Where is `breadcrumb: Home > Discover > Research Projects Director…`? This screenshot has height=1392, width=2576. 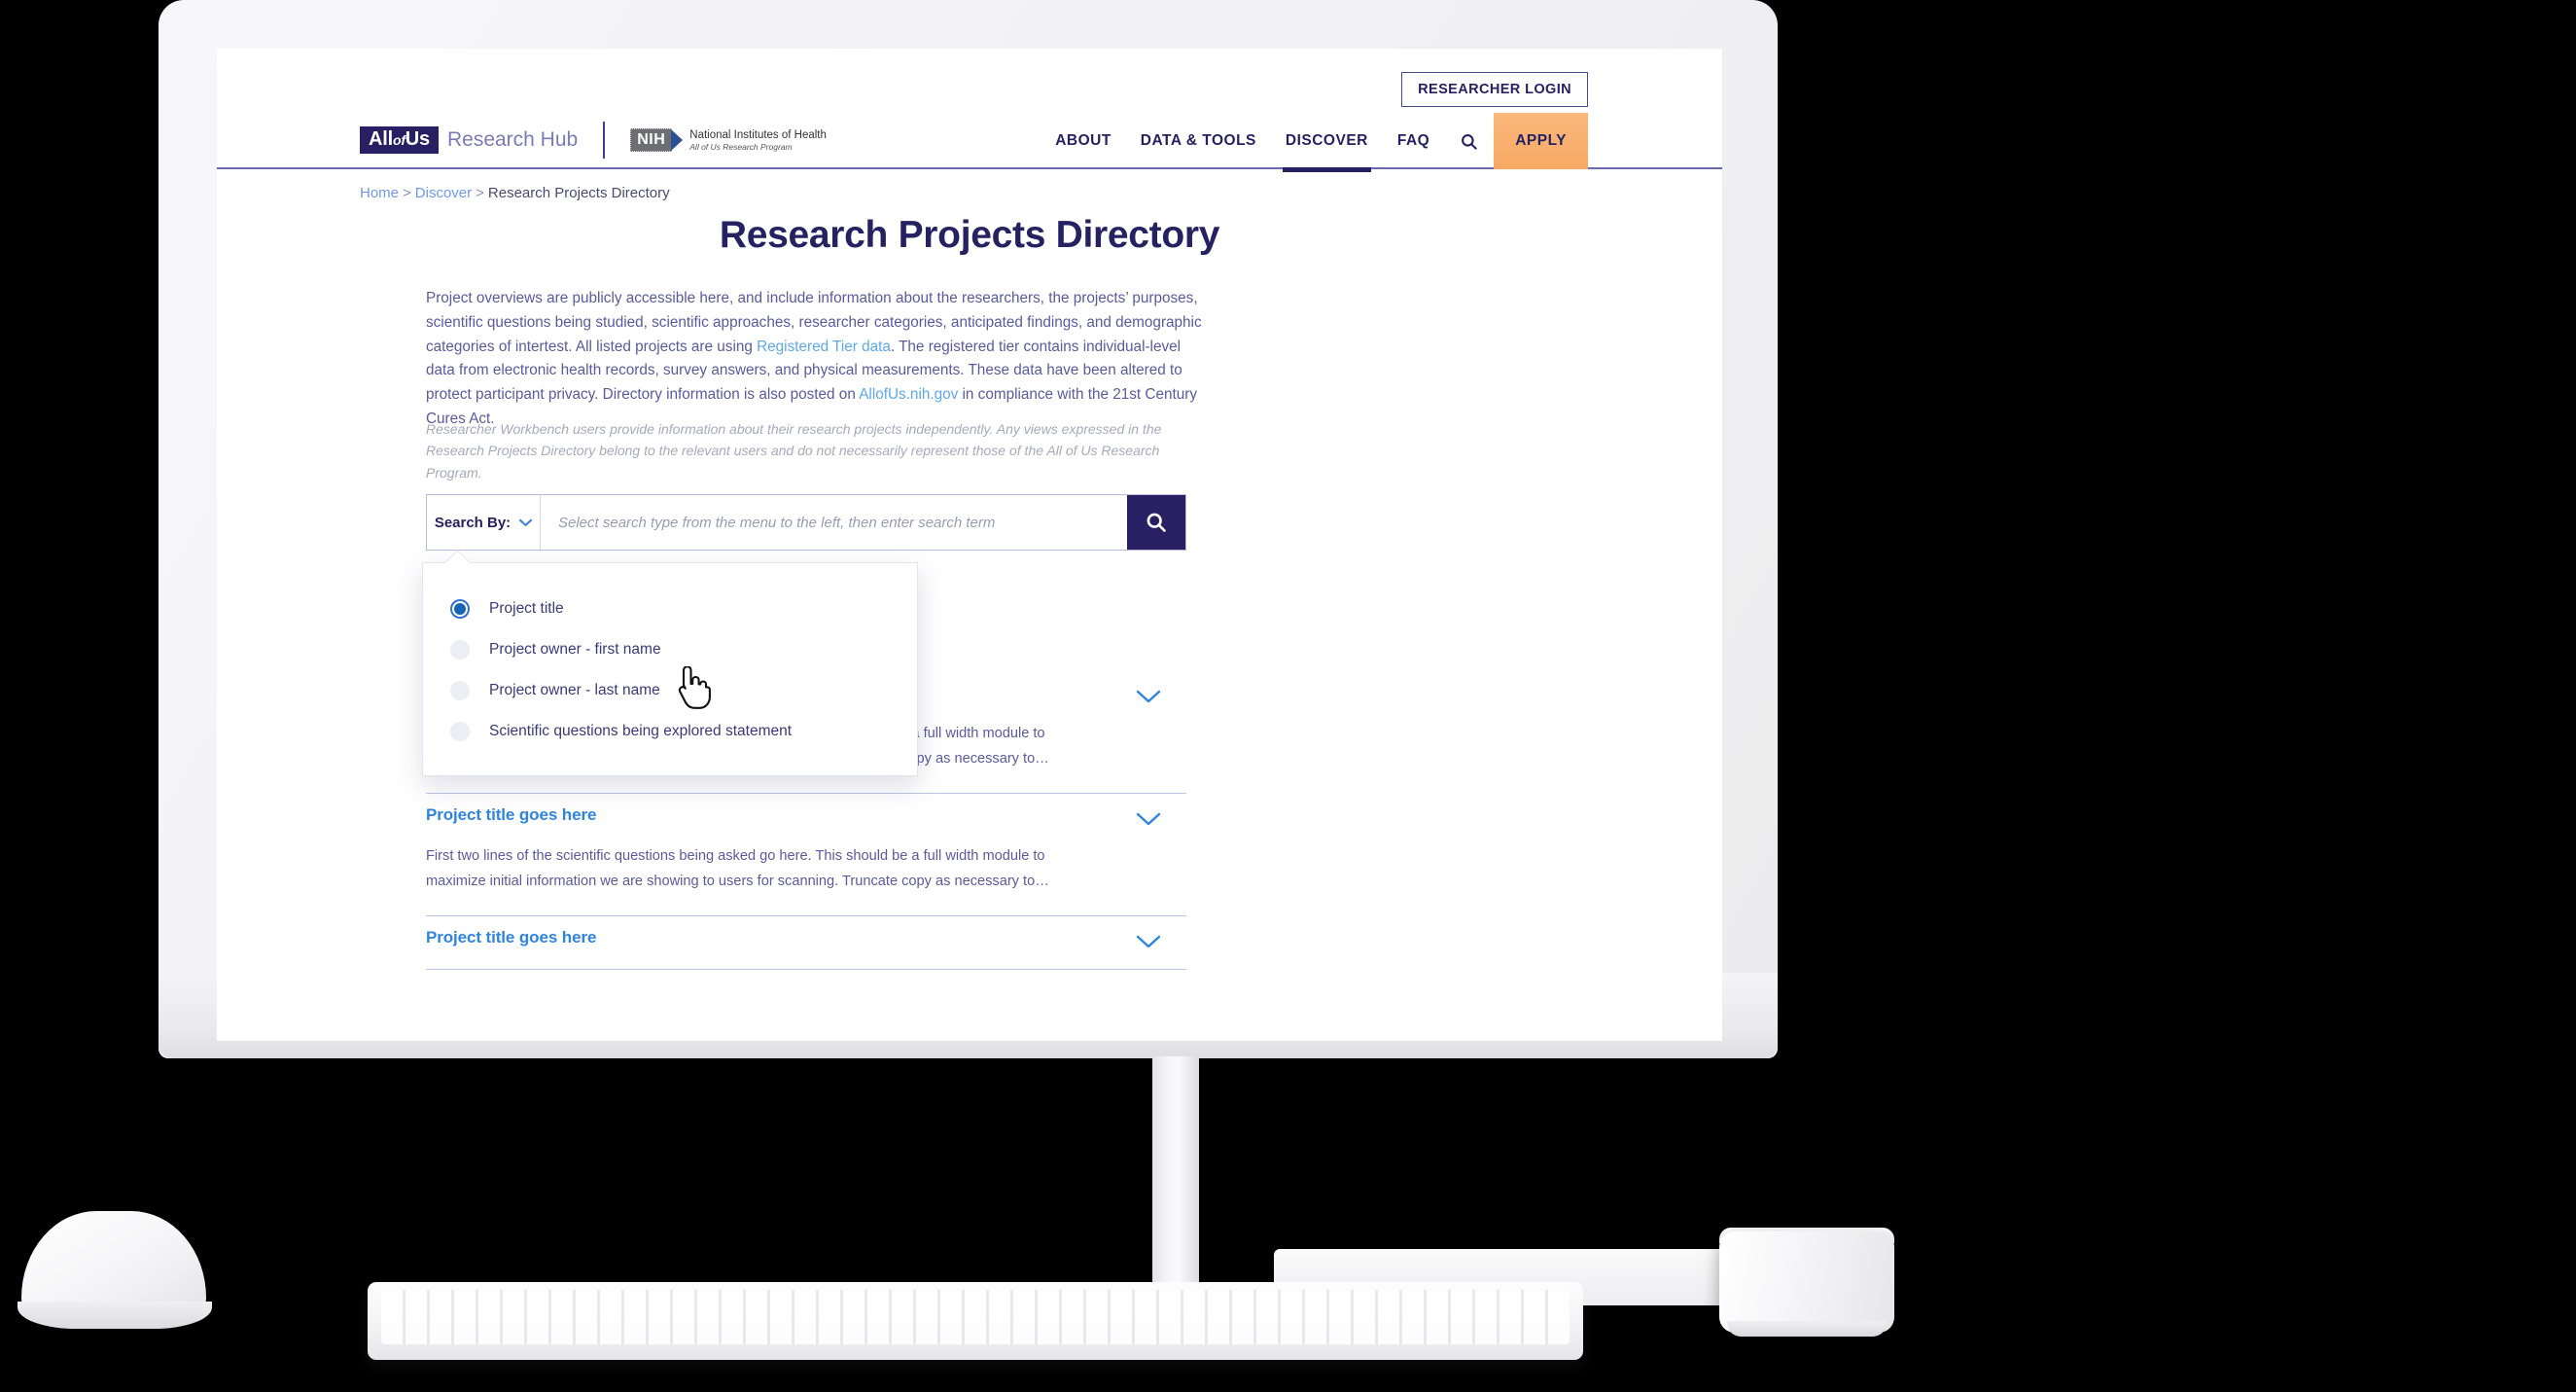 breadcrumb: Home > Discover > Research Projects Director… is located at coordinates (515, 193).